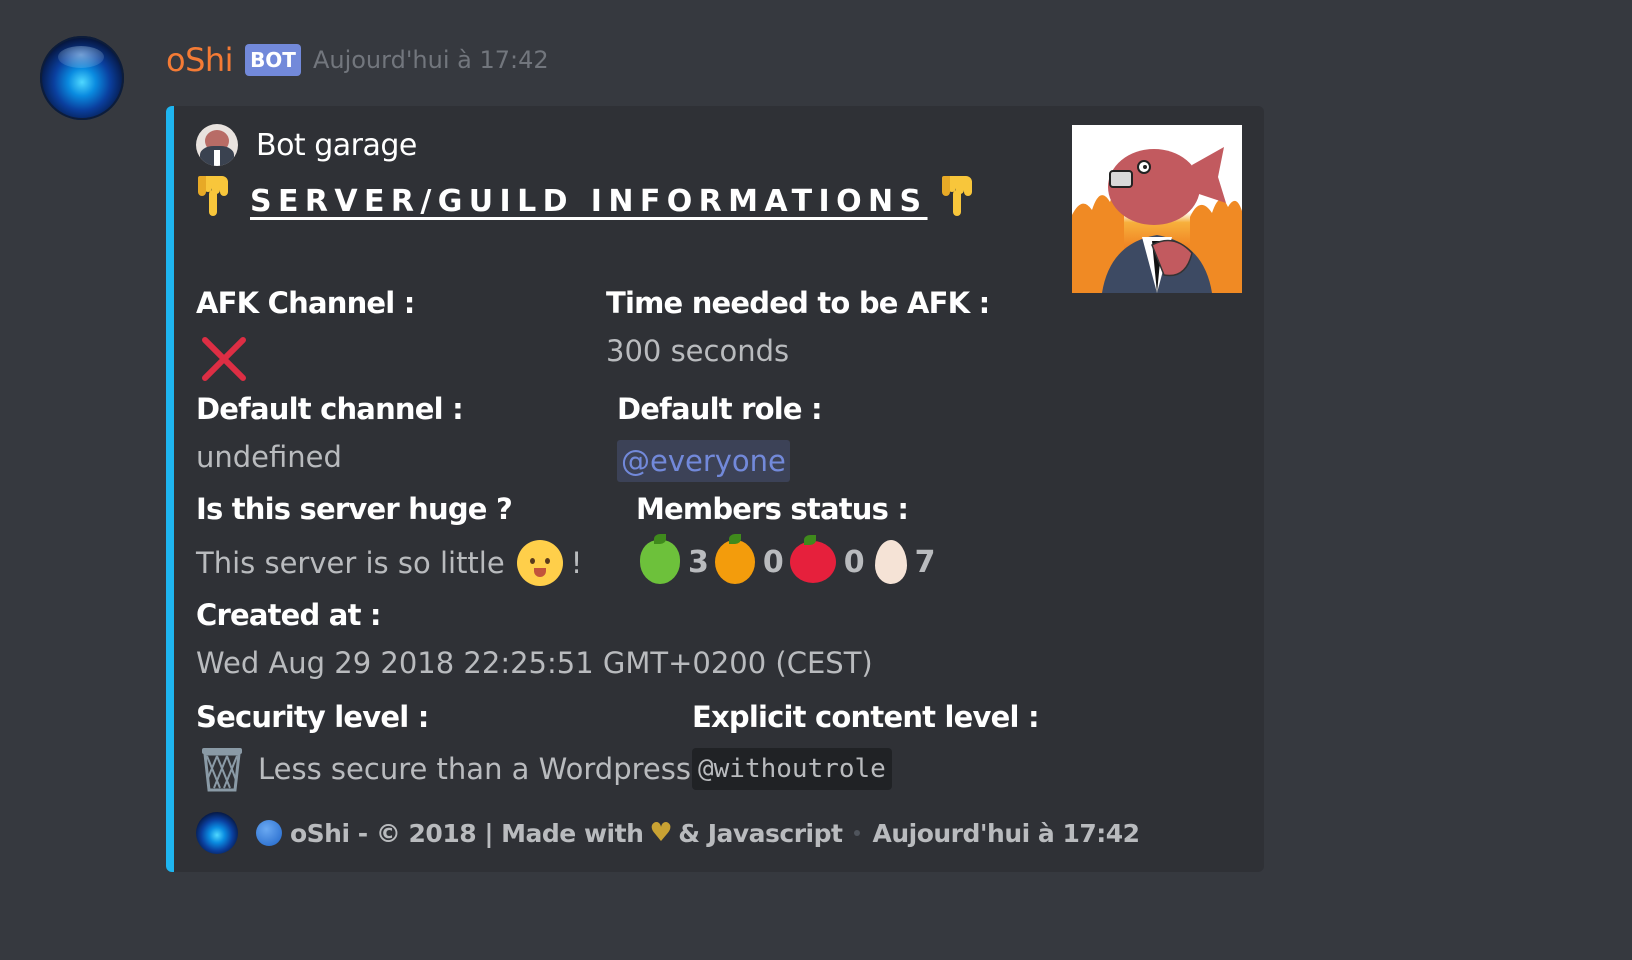  Describe the element at coordinates (217, 145) in the screenshot. I see `author-avatar-icon` at that location.